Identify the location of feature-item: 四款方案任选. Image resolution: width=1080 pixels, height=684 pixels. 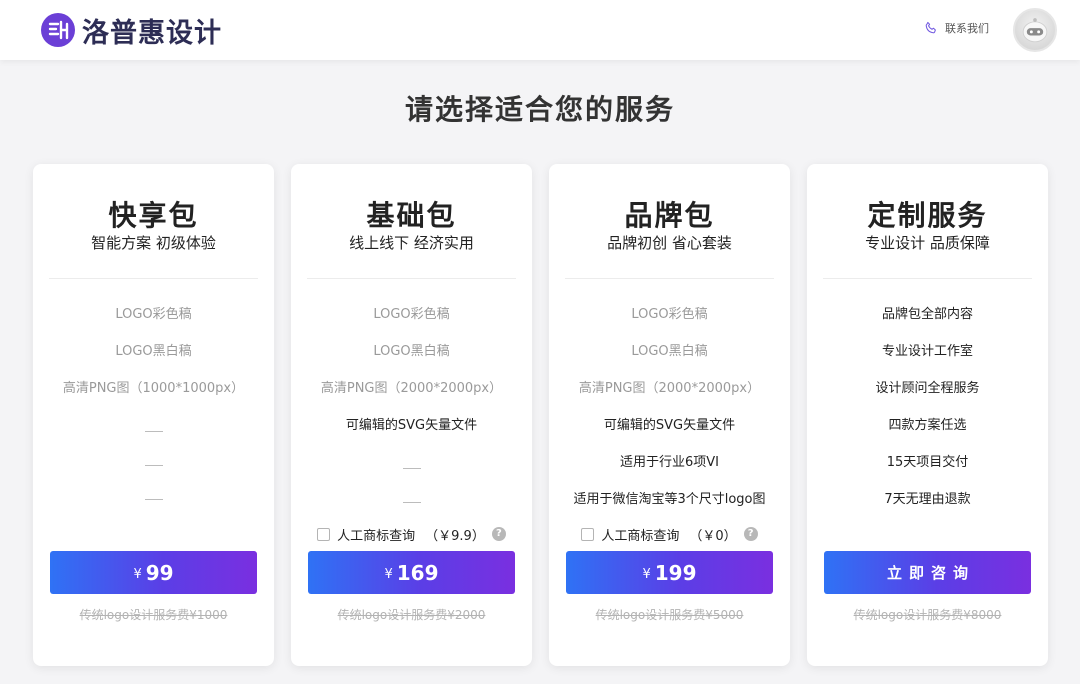
(927, 425).